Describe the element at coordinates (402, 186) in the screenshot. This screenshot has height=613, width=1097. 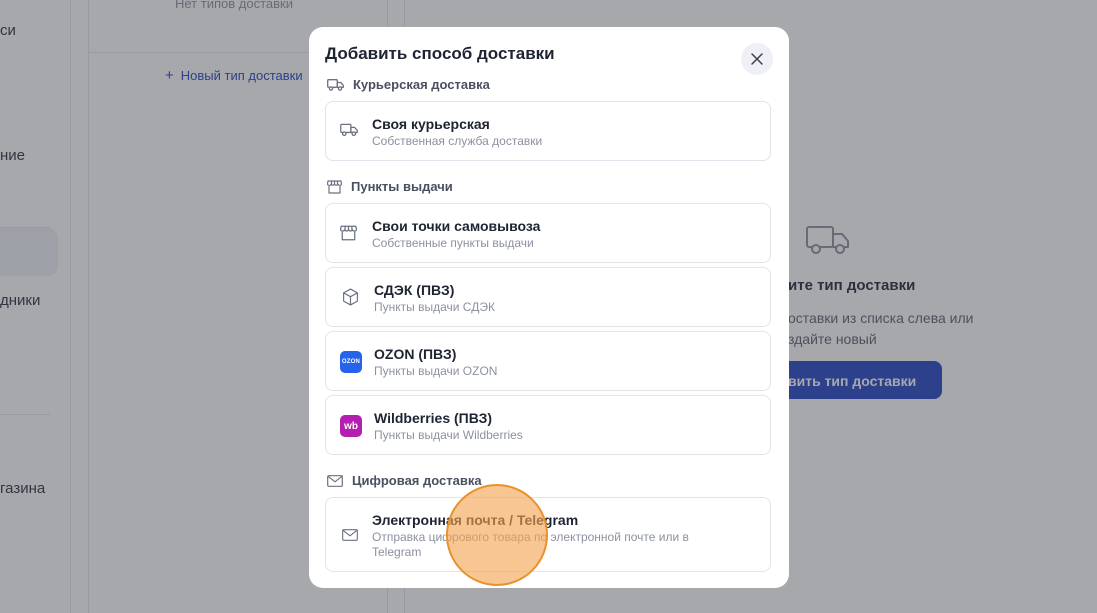
I see `section-label: Пункты выдачи` at that location.